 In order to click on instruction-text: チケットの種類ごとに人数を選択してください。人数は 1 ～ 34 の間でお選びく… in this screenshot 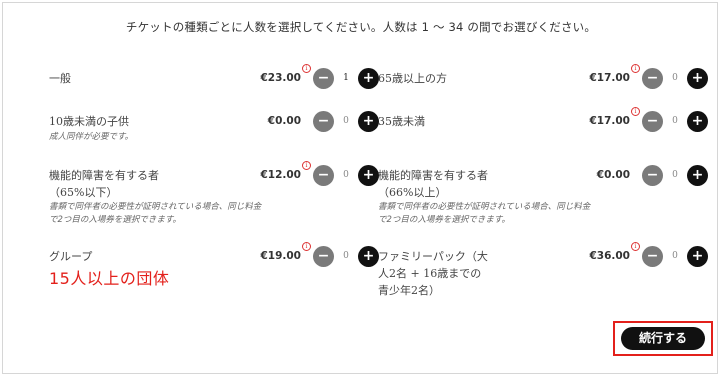, I will do `click(361, 27)`.